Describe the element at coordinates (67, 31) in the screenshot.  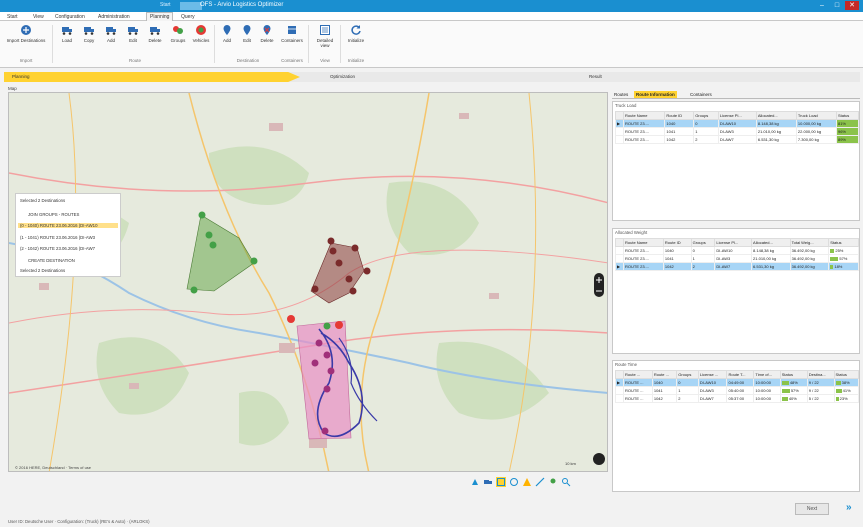
I see `truck-load-icon` at that location.